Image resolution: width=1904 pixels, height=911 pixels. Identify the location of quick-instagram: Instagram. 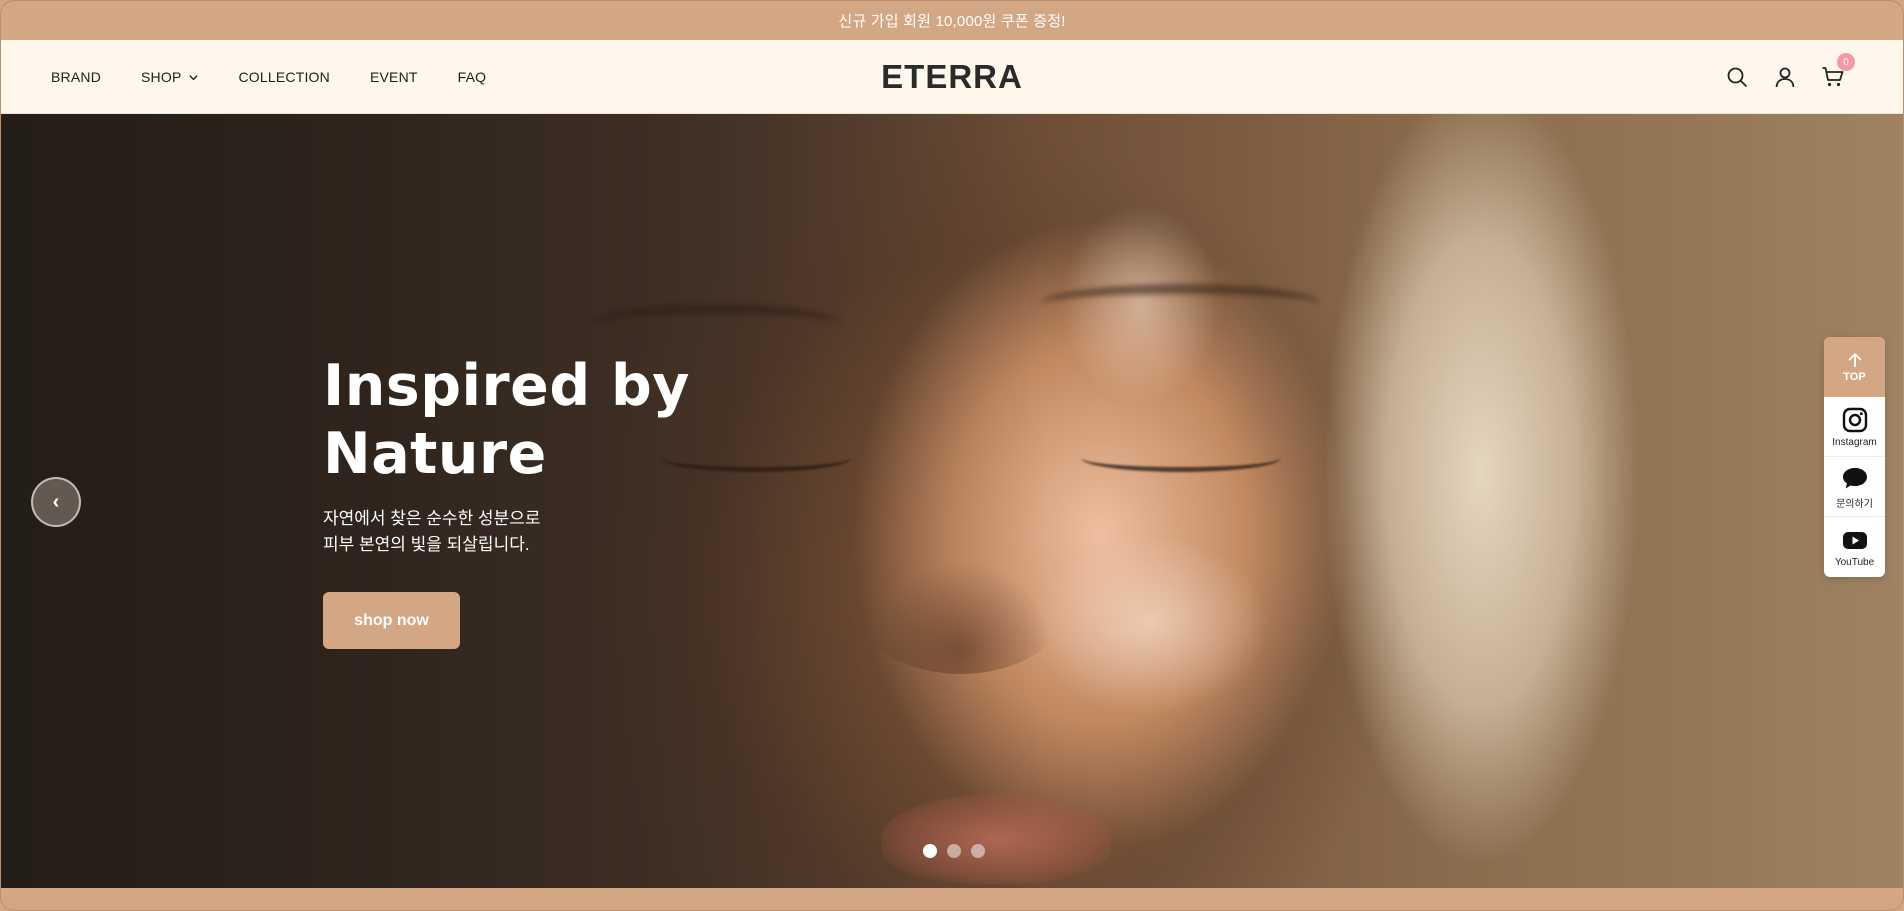
(1854, 427).